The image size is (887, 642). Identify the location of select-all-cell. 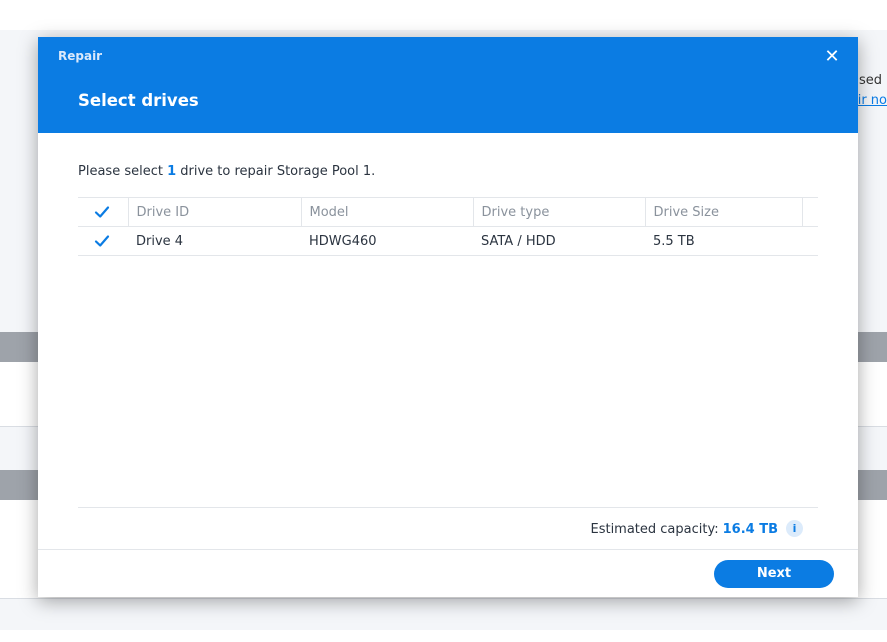
(103, 212).